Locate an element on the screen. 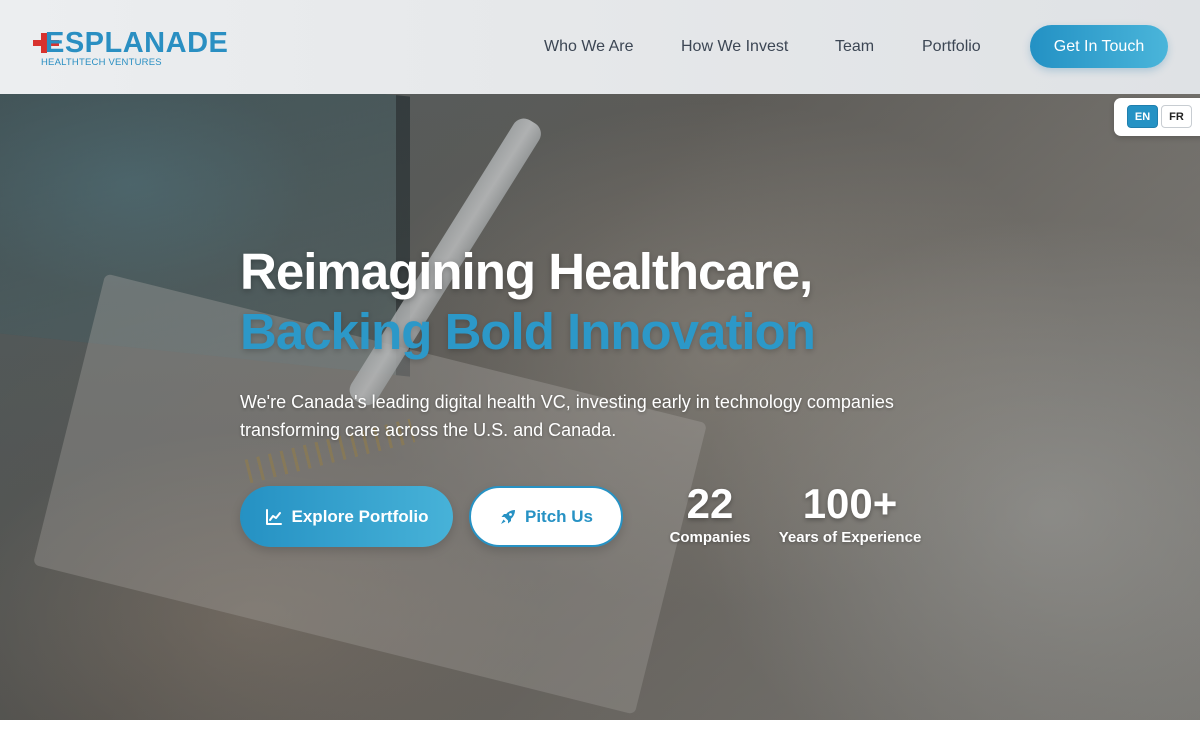 This screenshot has height=750, width=1200. language-switcher: EN FR is located at coordinates (1157, 117).